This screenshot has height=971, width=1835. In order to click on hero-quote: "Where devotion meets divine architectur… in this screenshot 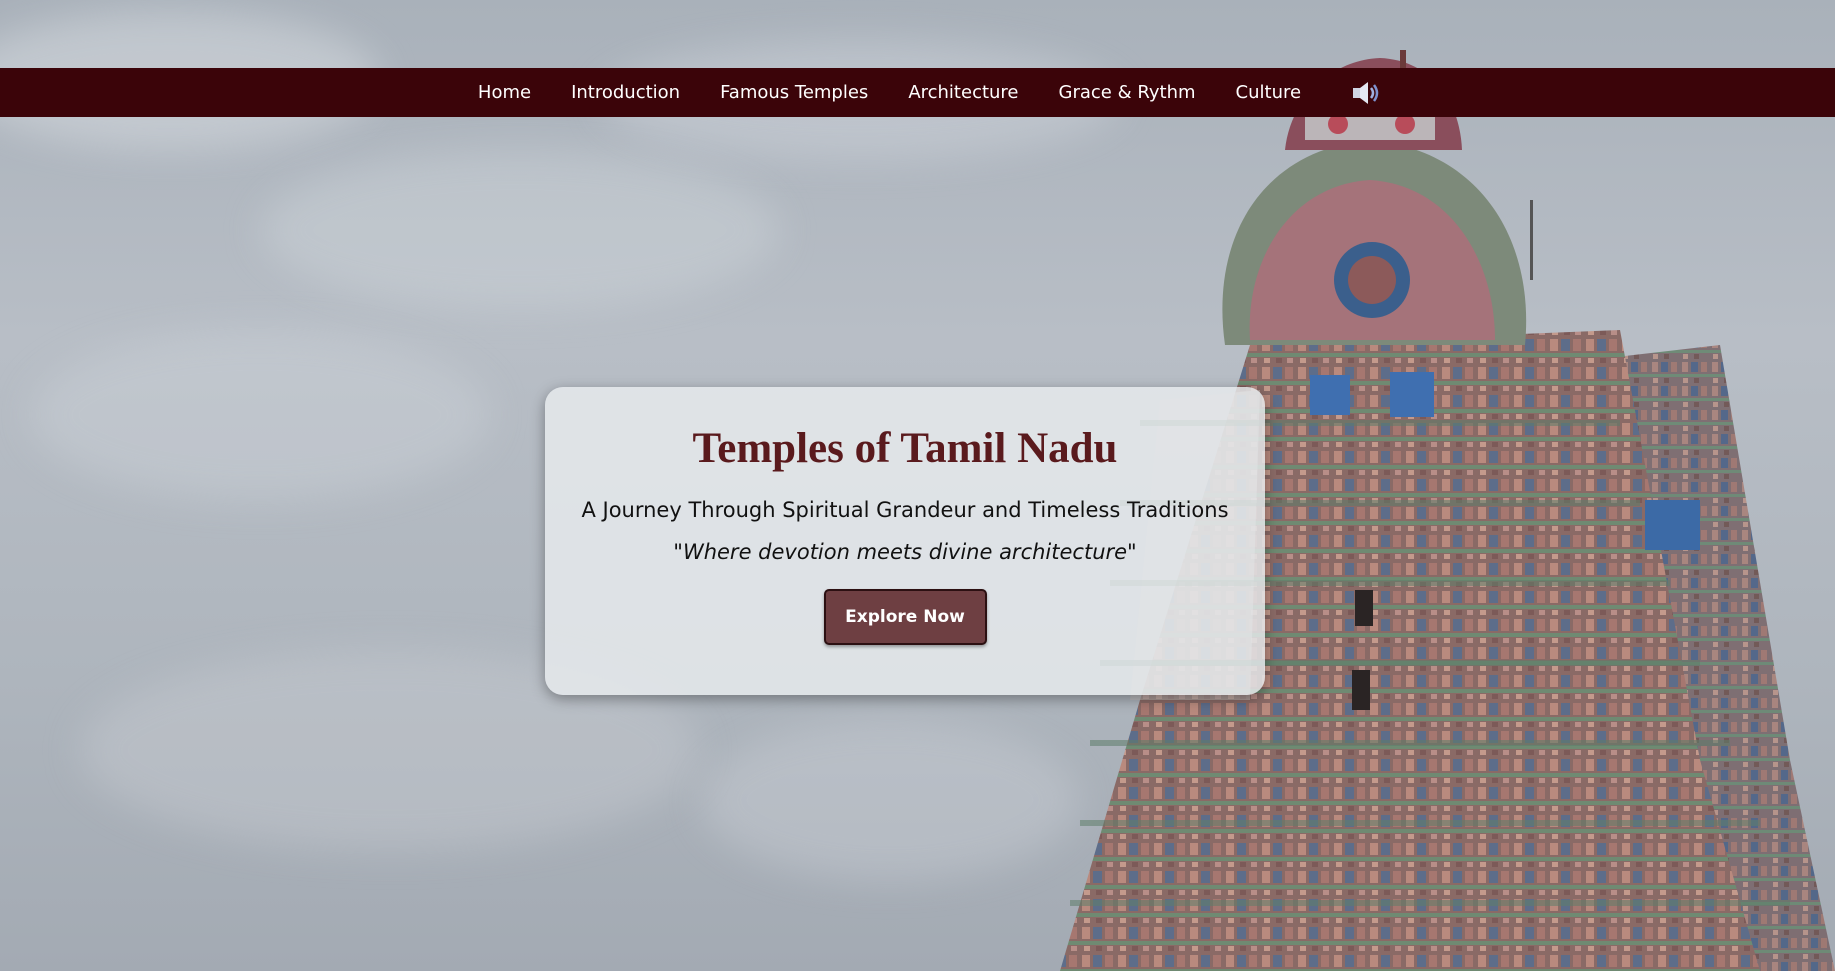, I will do `click(905, 552)`.